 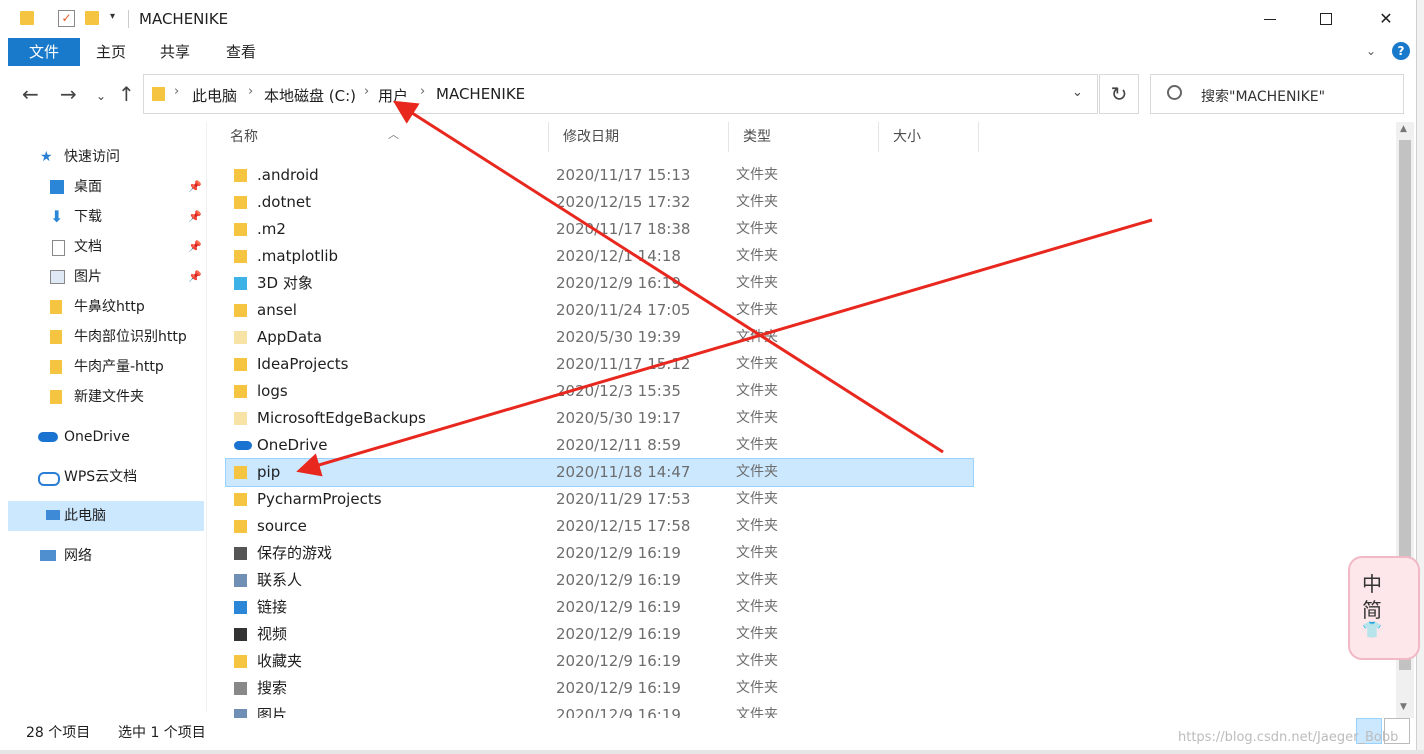 What do you see at coordinates (106, 217) in the screenshot?
I see `sidebar-item-downloads: ⬇ 下载 📌` at bounding box center [106, 217].